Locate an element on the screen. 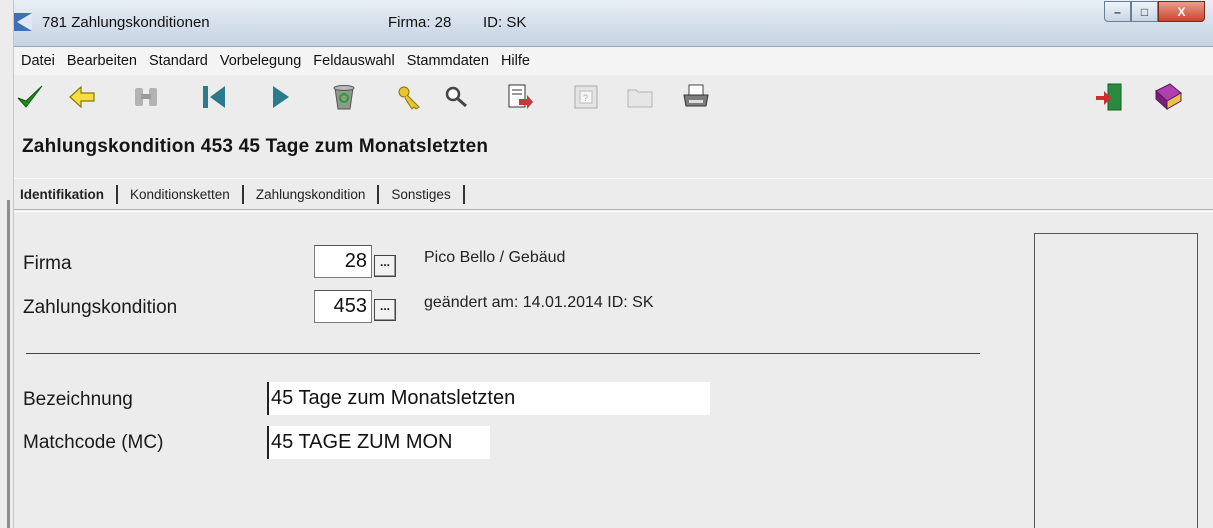  tab-identifikation: Identifikation is located at coordinates (66, 194).